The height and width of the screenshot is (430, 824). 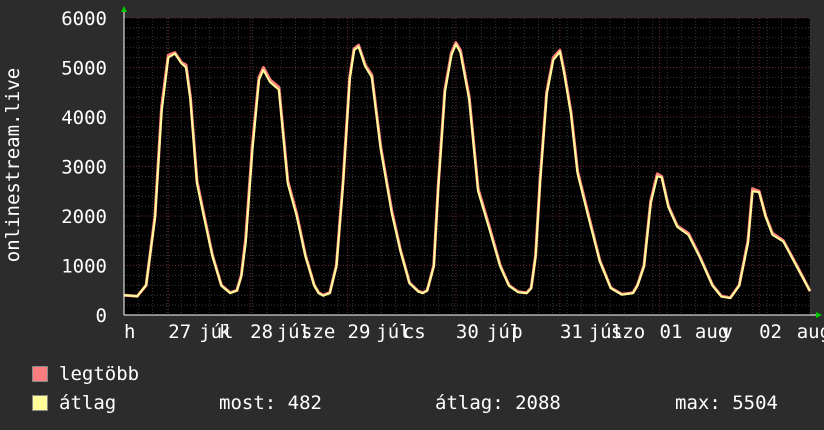 I want to click on stat-atlag: átlag: 2088, so click(x=498, y=403).